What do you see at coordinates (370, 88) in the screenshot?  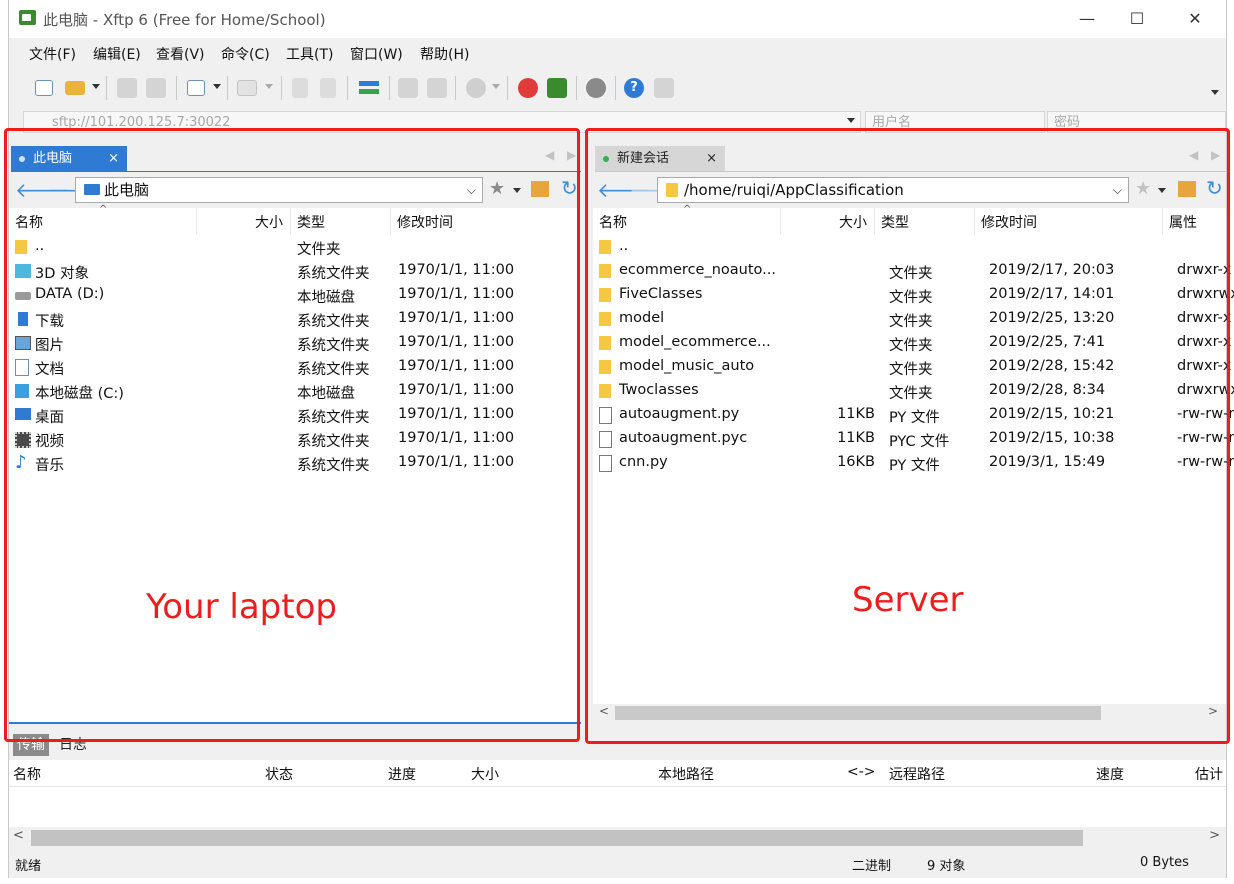 I see `transfer-icon` at bounding box center [370, 88].